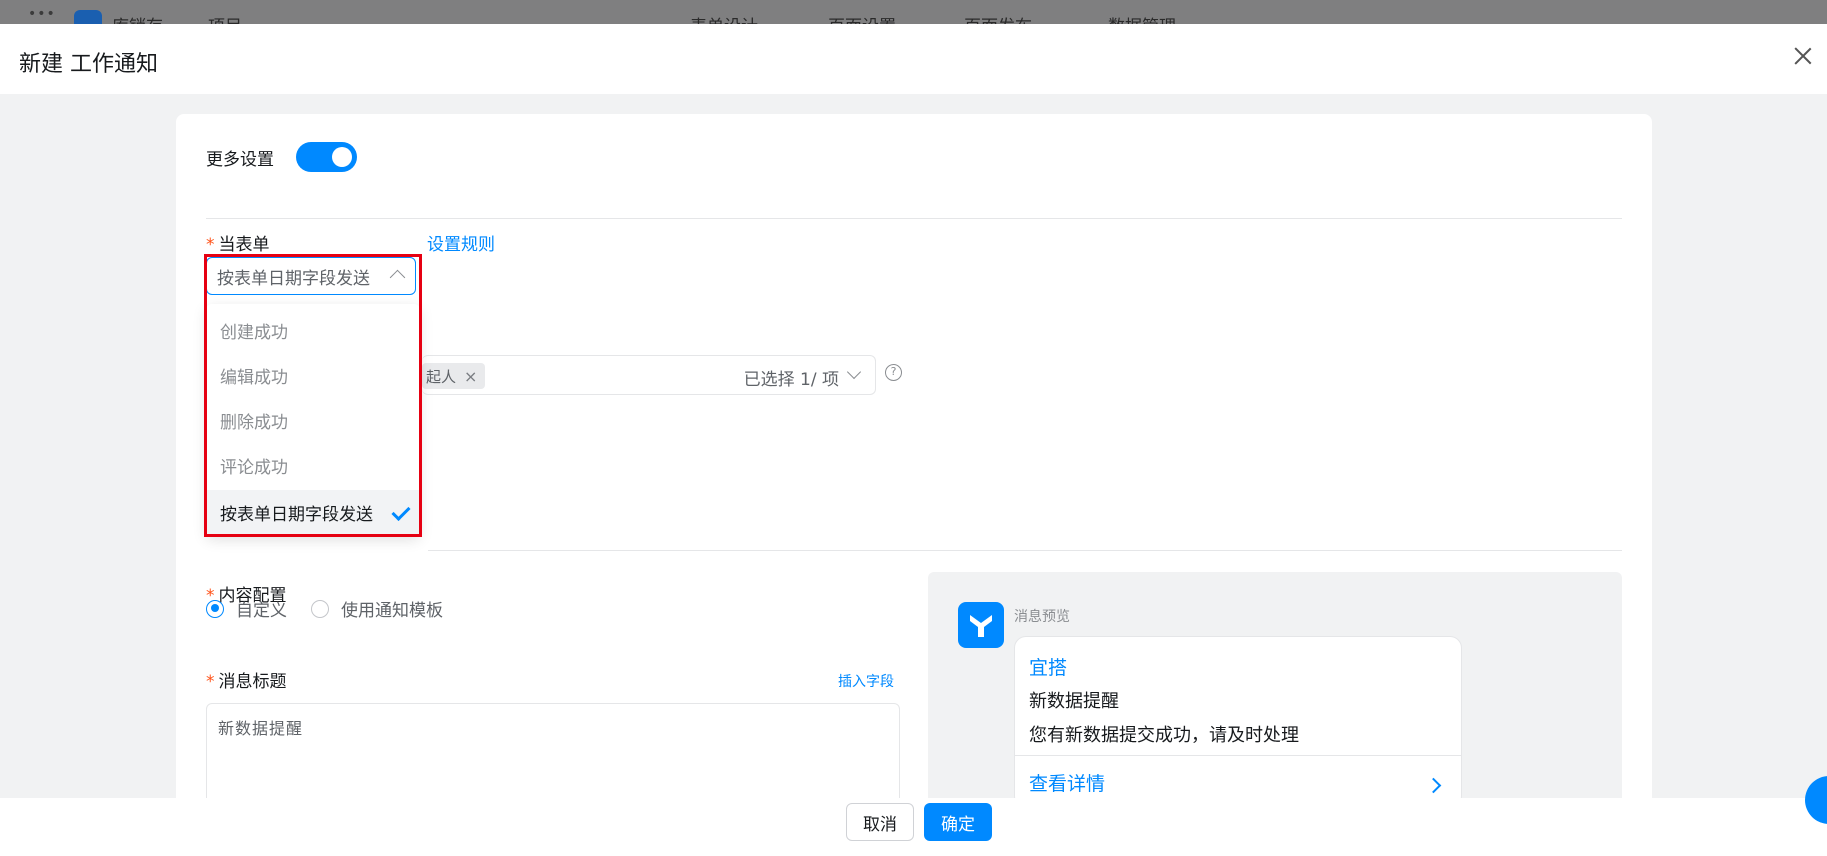 The width and height of the screenshot is (1827, 856). I want to click on insert-field-link: 插入字段, so click(866, 681).